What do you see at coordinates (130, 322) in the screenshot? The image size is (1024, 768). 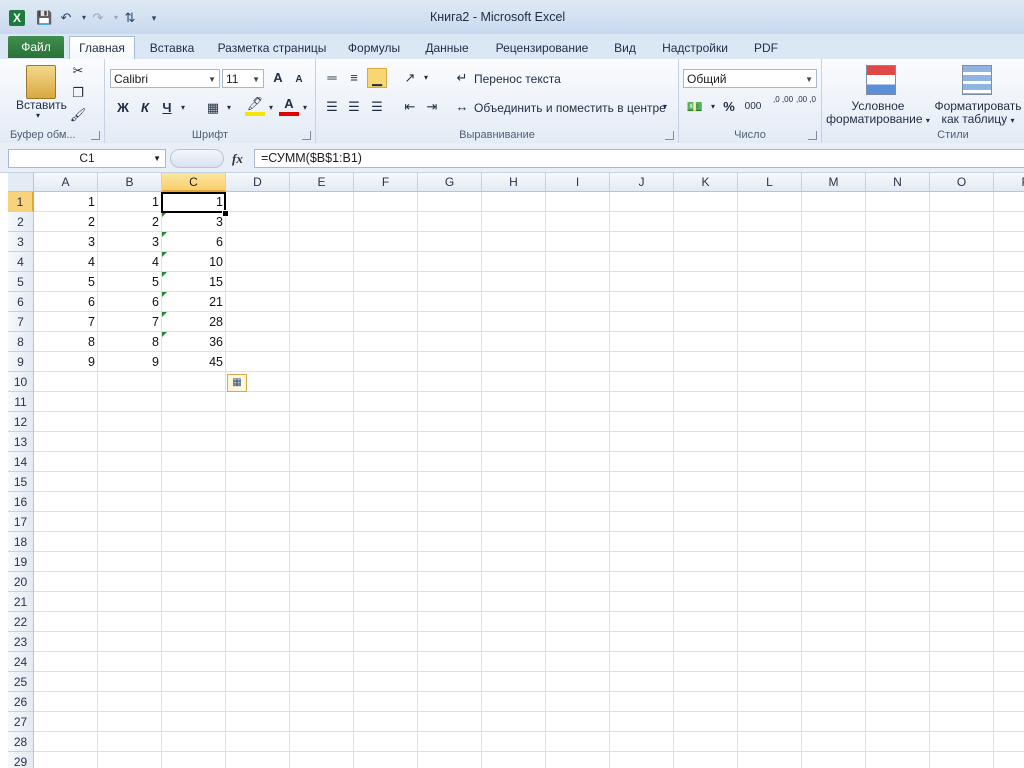 I see `cell-b7: 7` at bounding box center [130, 322].